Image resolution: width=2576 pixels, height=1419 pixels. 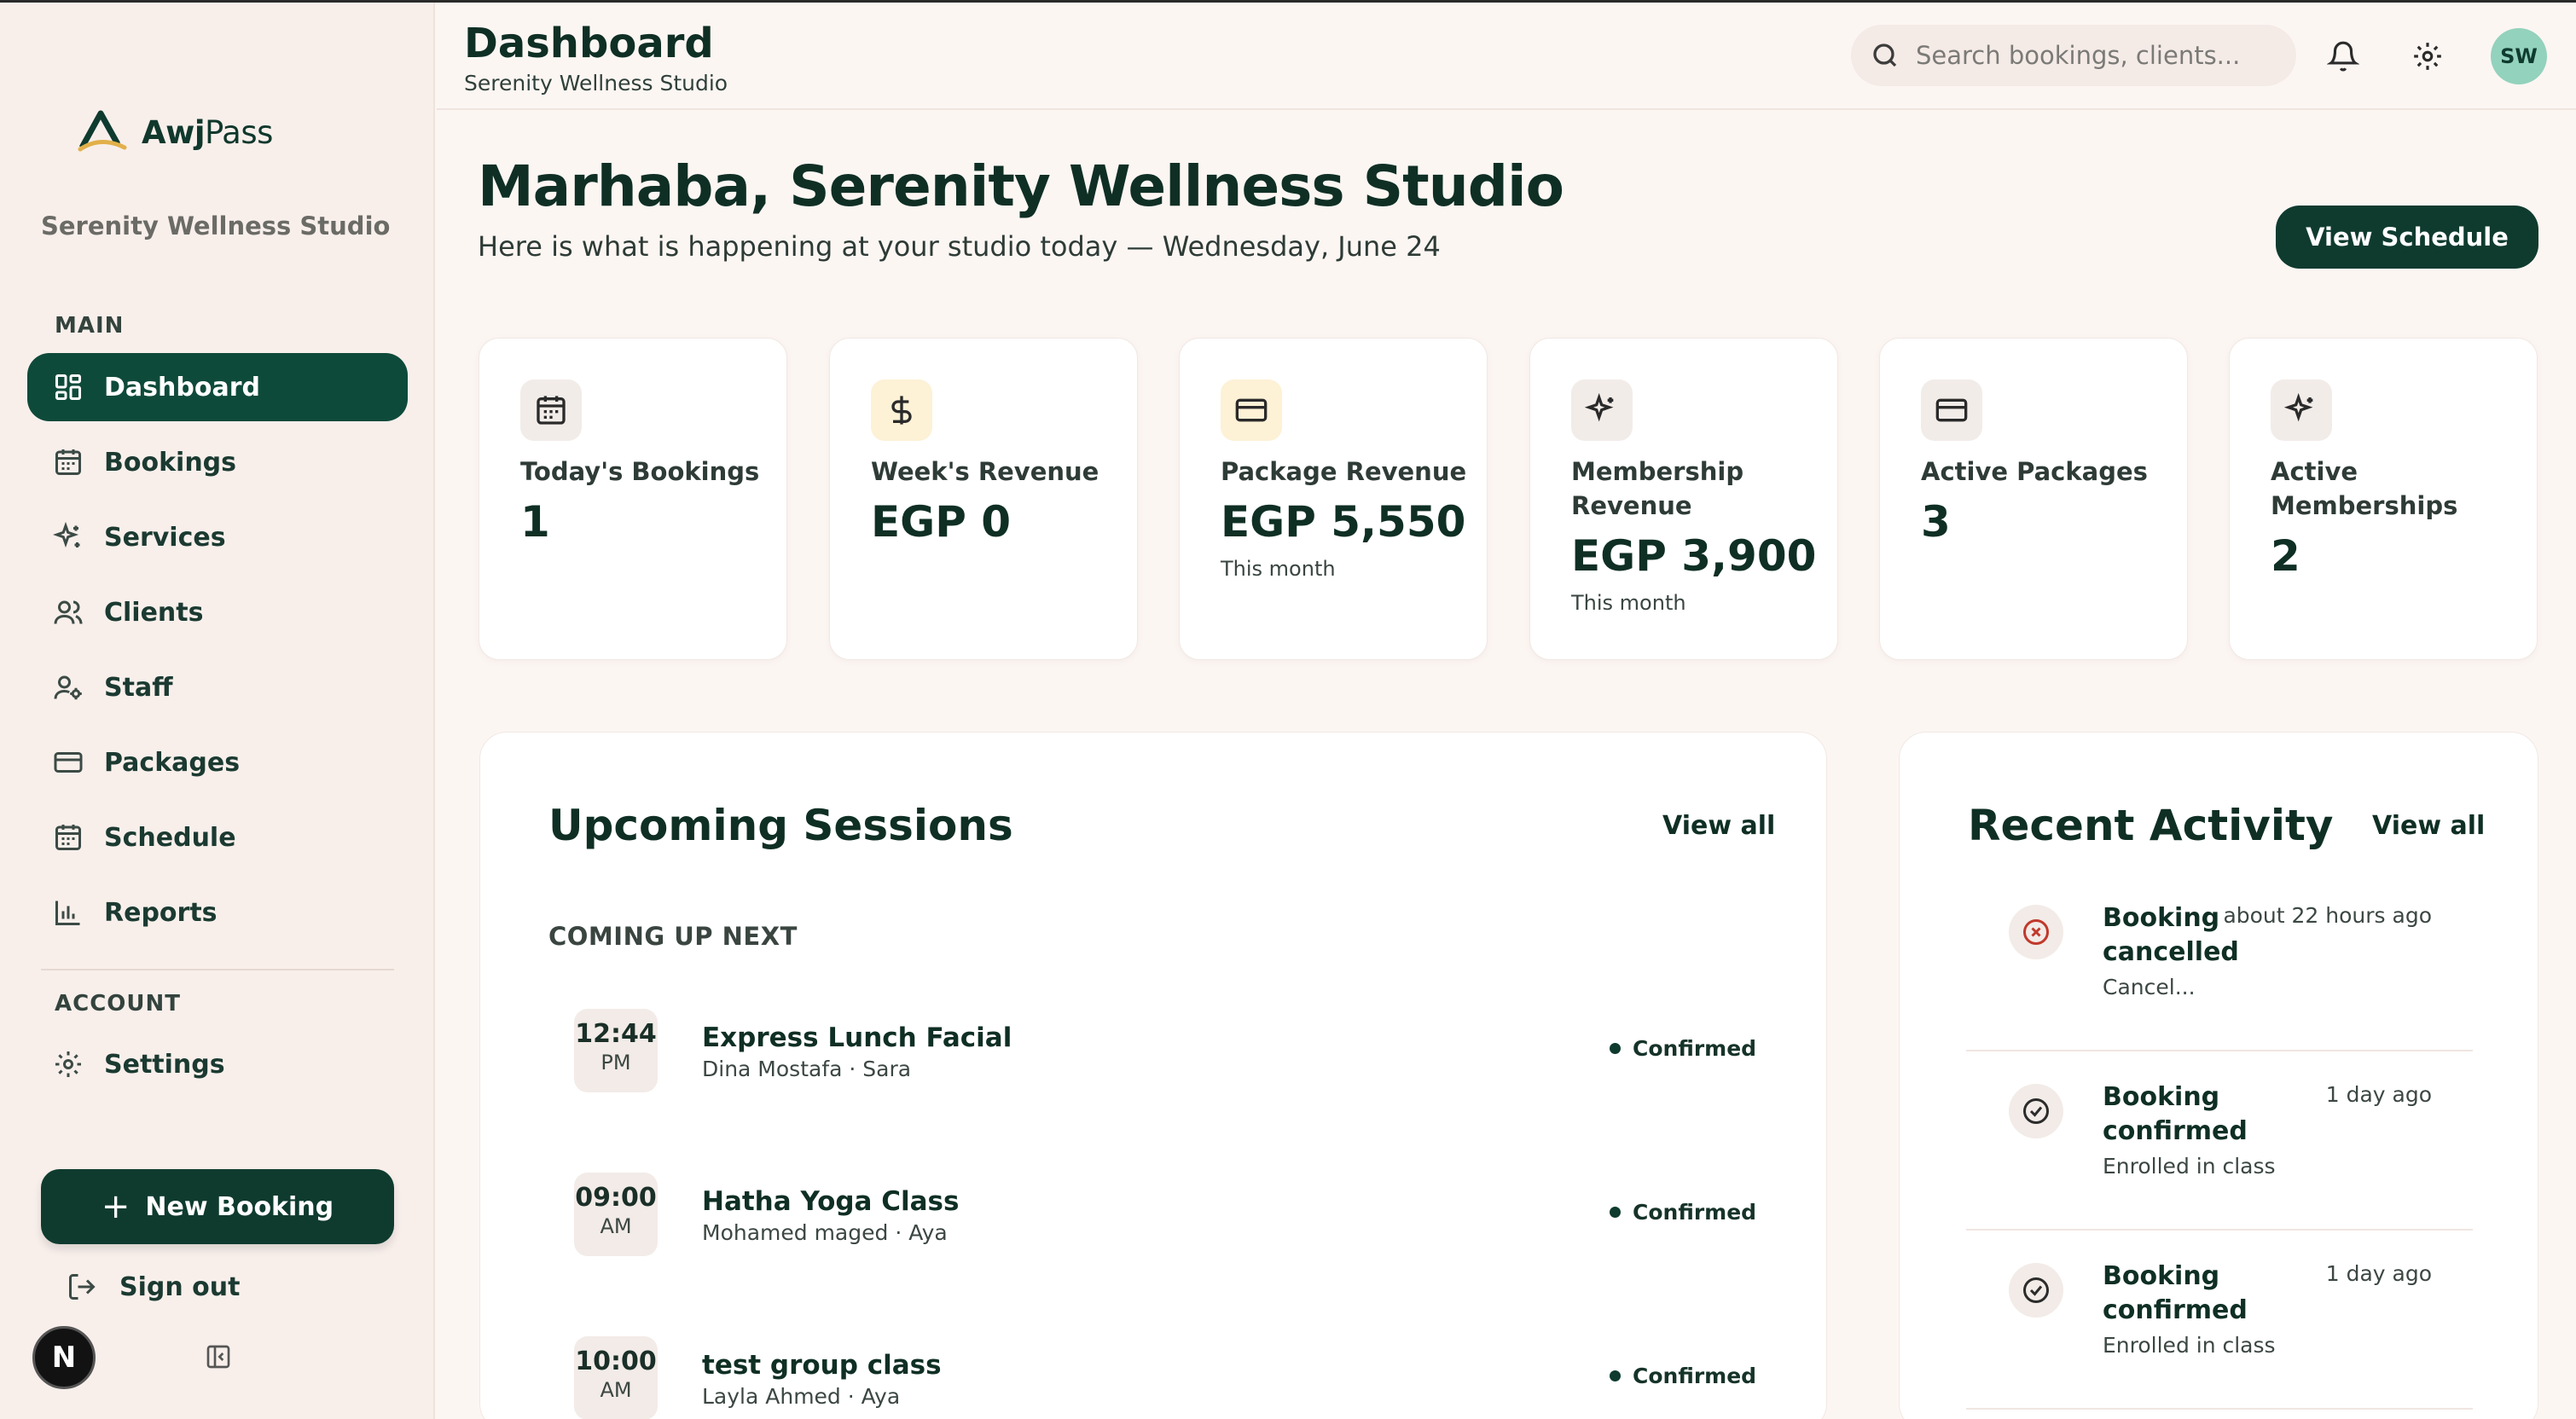 What do you see at coordinates (2189, 1346) in the screenshot?
I see `activity-desc: Enrolled in class` at bounding box center [2189, 1346].